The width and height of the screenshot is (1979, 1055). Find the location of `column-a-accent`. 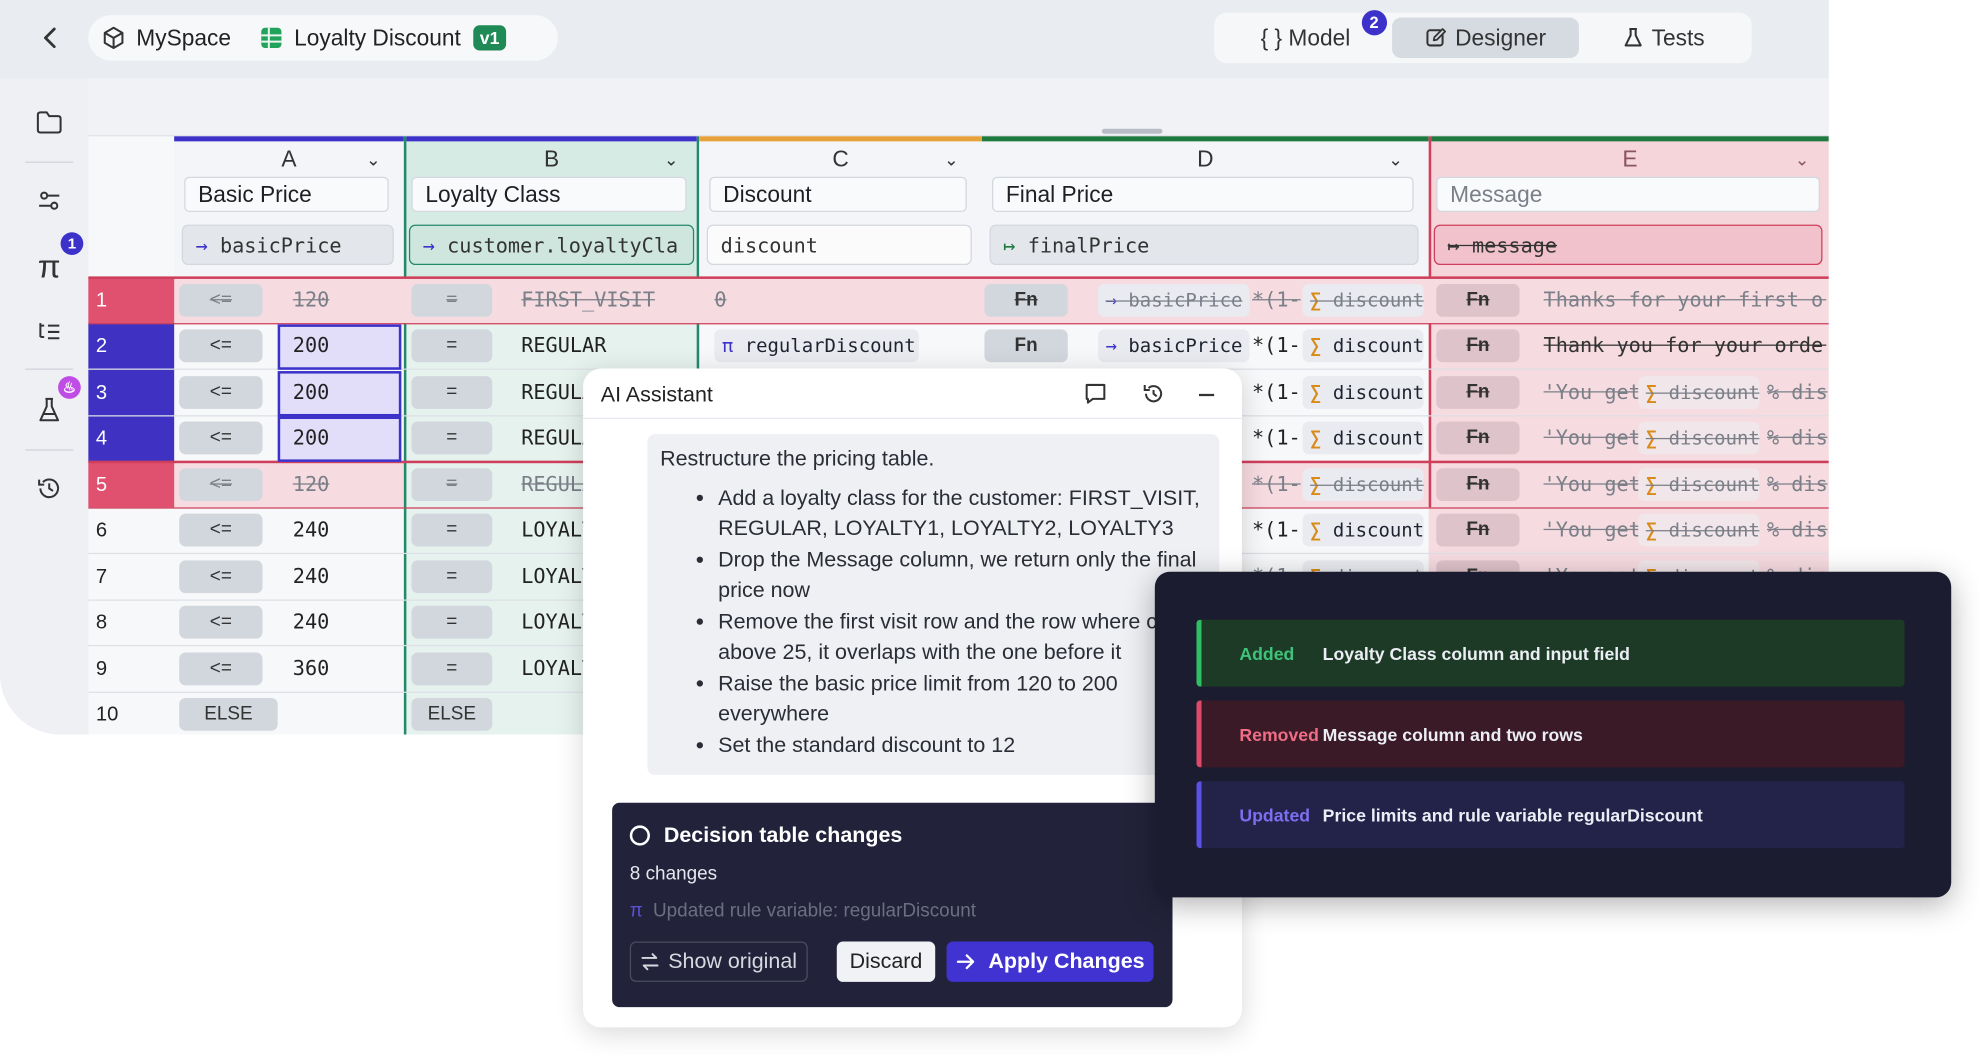

column-a-accent is located at coordinates (289, 139).